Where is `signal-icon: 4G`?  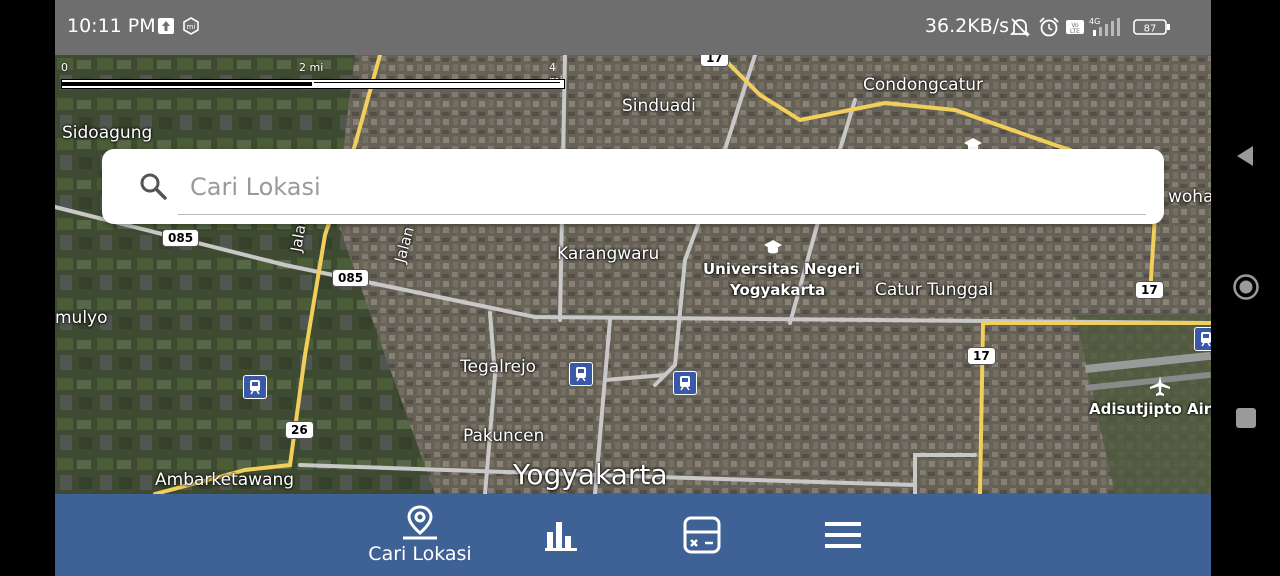 signal-icon: 4G is located at coordinates (1104, 26).